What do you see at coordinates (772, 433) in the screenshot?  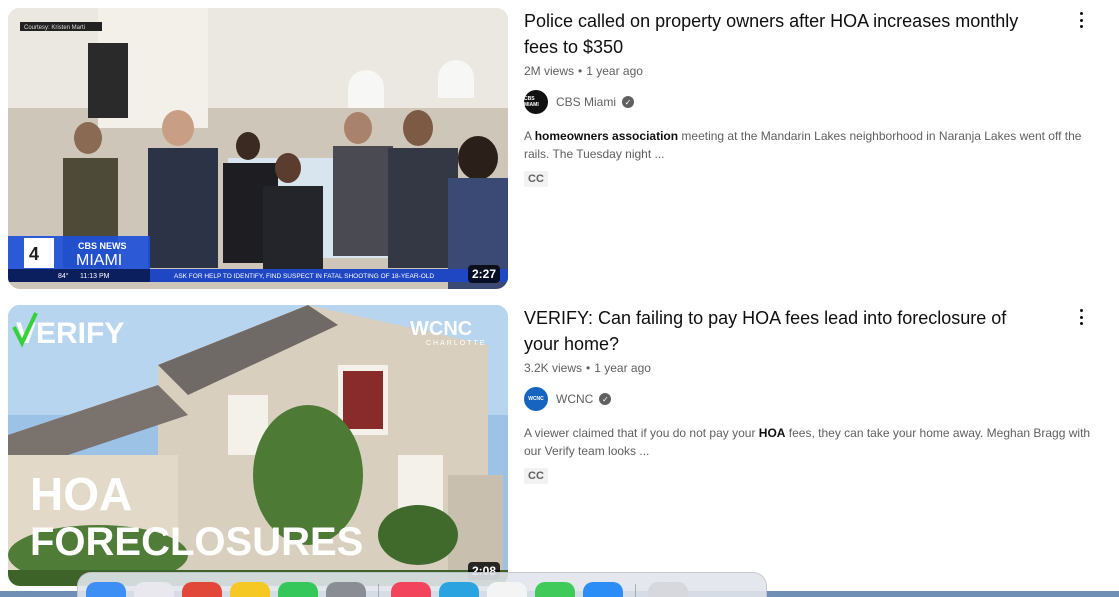 I see `description-highlight: HOA` at bounding box center [772, 433].